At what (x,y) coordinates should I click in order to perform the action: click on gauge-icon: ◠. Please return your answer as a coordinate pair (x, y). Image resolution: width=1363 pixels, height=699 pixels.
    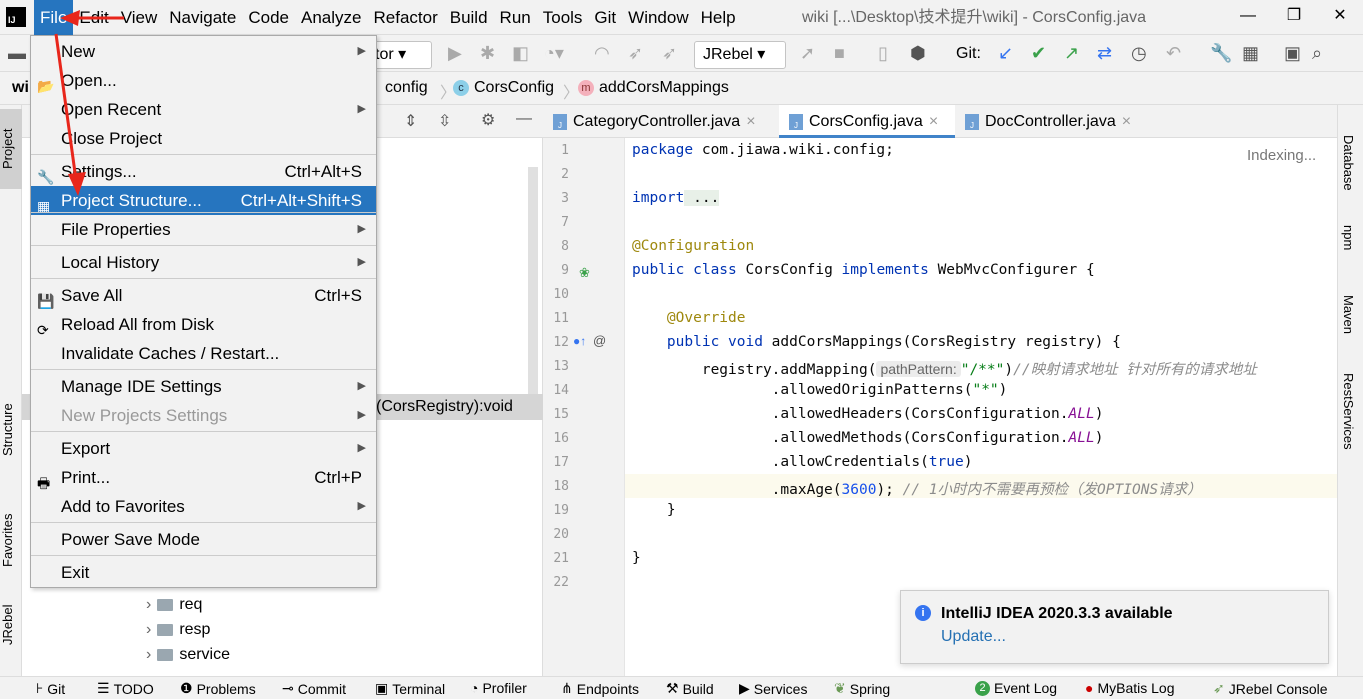
    Looking at the image, I should click on (602, 53).